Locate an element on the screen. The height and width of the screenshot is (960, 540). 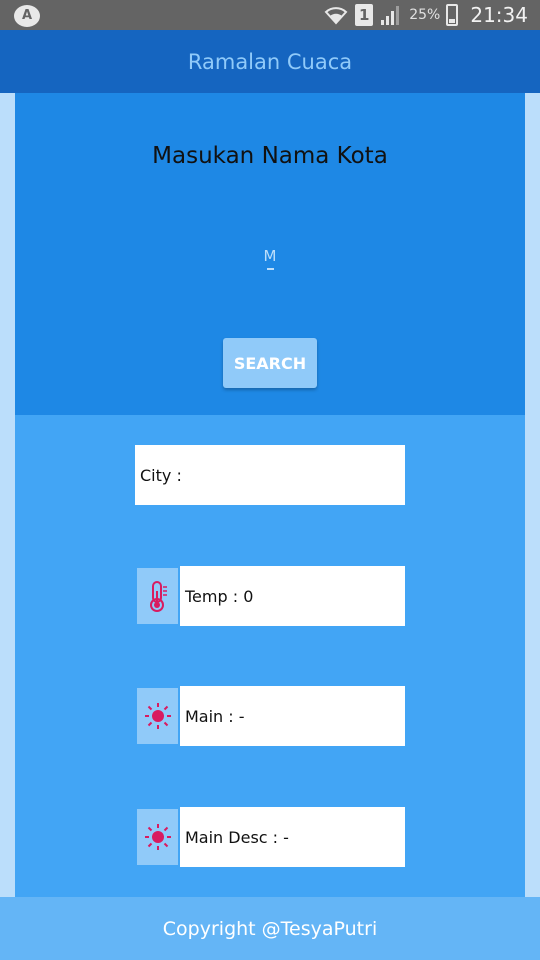
footer: Copyright @TesyaPutri is located at coordinates (270, 928).